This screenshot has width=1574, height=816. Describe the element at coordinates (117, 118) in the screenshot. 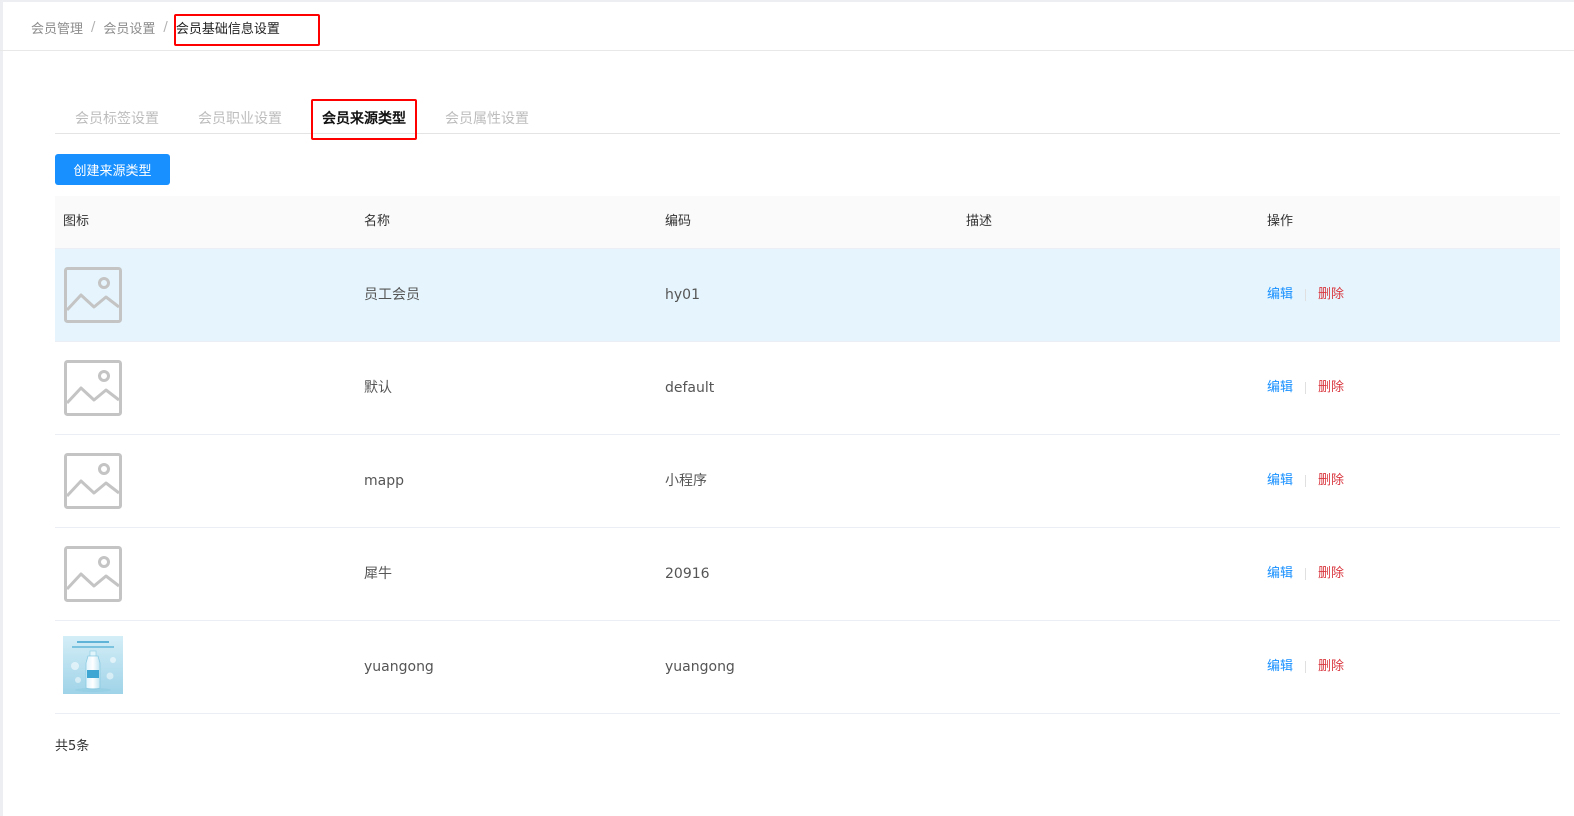

I see `tab-member-tags: 会员标签设置` at that location.